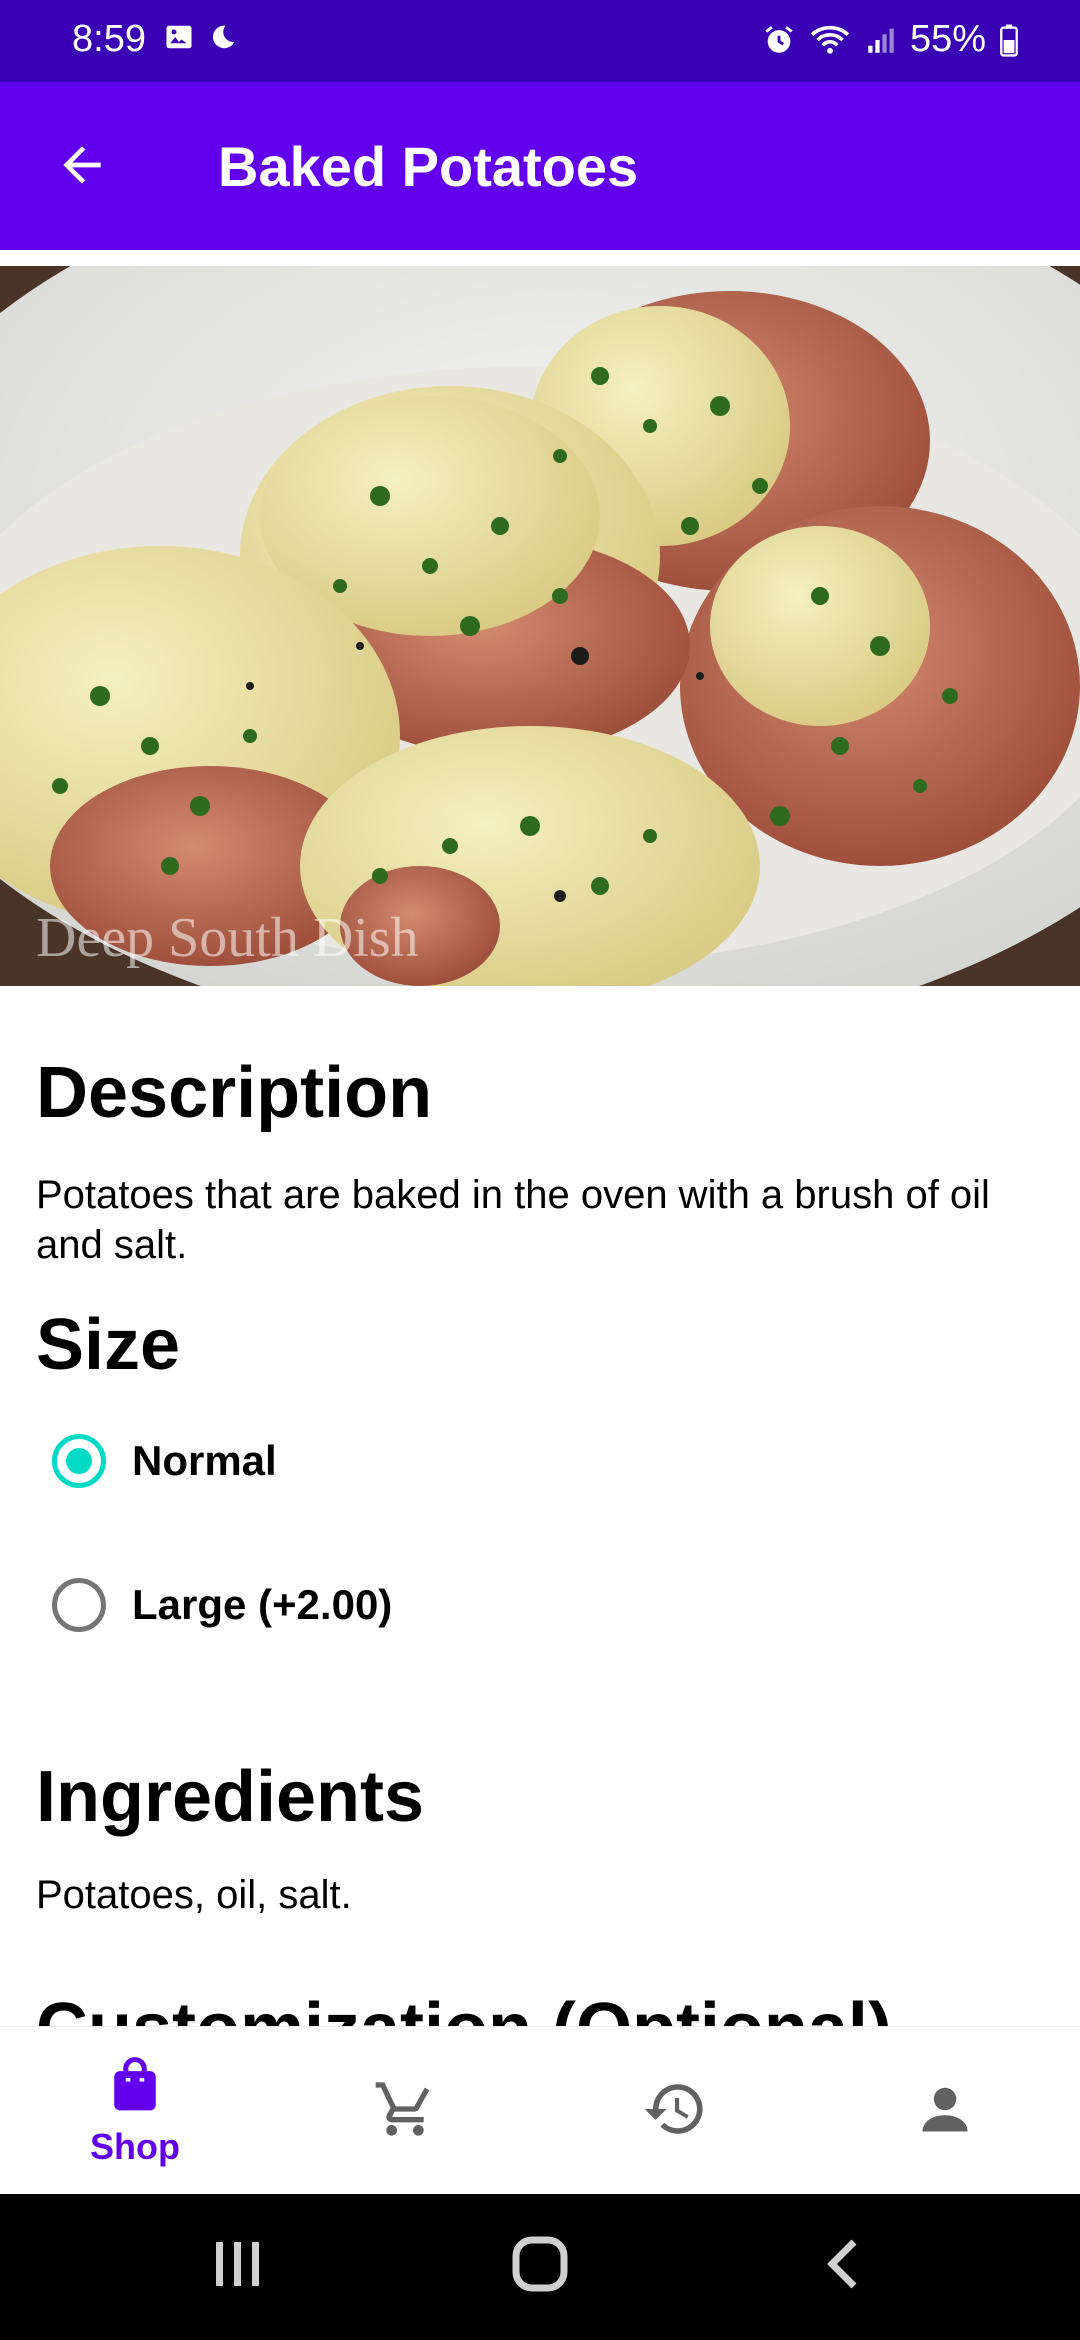 This screenshot has height=2340, width=1080. What do you see at coordinates (194, 1895) in the screenshot?
I see `ingredients-text: Potatoes, oil, salt.` at bounding box center [194, 1895].